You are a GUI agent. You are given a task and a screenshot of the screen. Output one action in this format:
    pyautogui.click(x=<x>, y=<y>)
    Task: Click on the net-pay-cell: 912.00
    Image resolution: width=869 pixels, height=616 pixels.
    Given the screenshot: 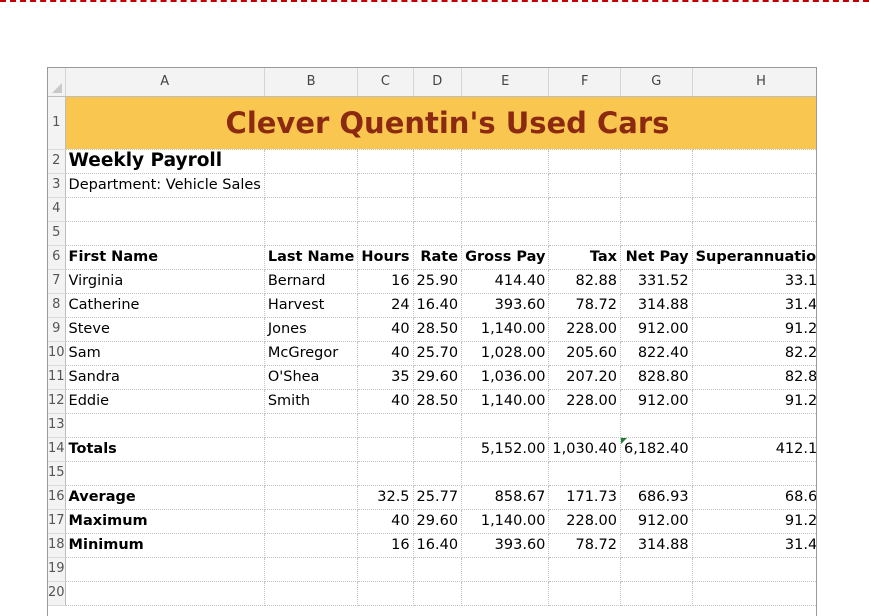 What is the action you would take?
    pyautogui.click(x=656, y=401)
    